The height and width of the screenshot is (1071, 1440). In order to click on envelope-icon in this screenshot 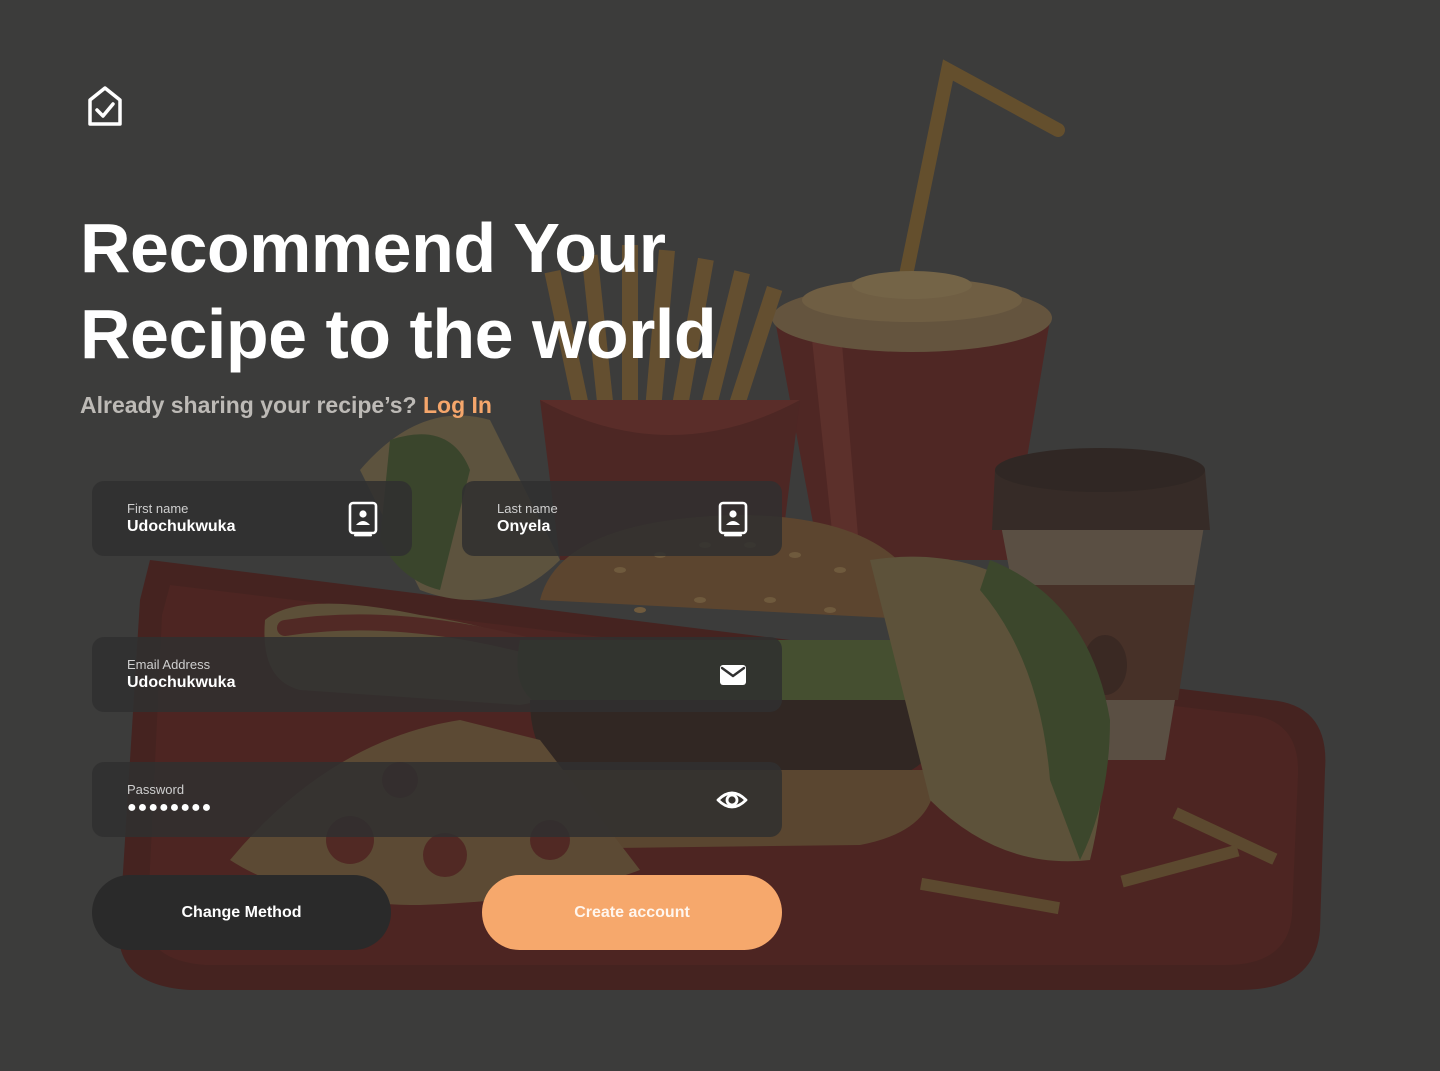, I will do `click(733, 675)`.